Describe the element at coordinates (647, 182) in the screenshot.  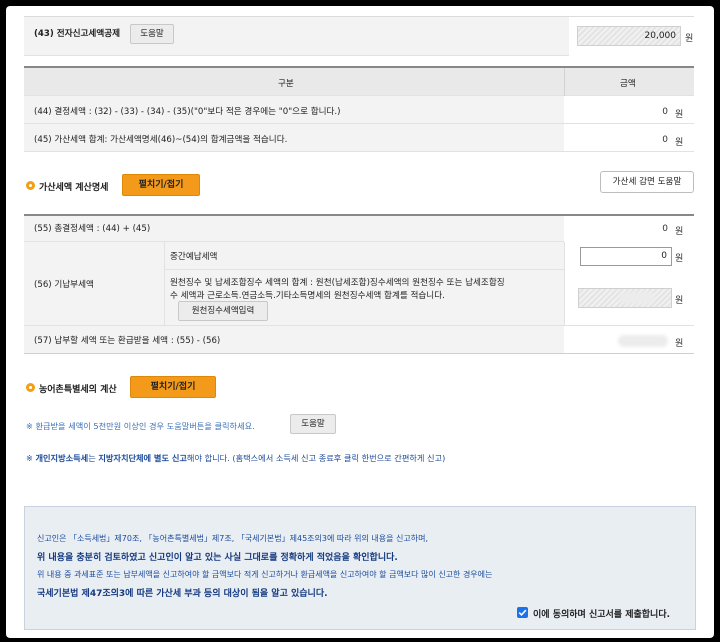
I see `penalty-relief-help-button: 가산세 감면 도움말` at that location.